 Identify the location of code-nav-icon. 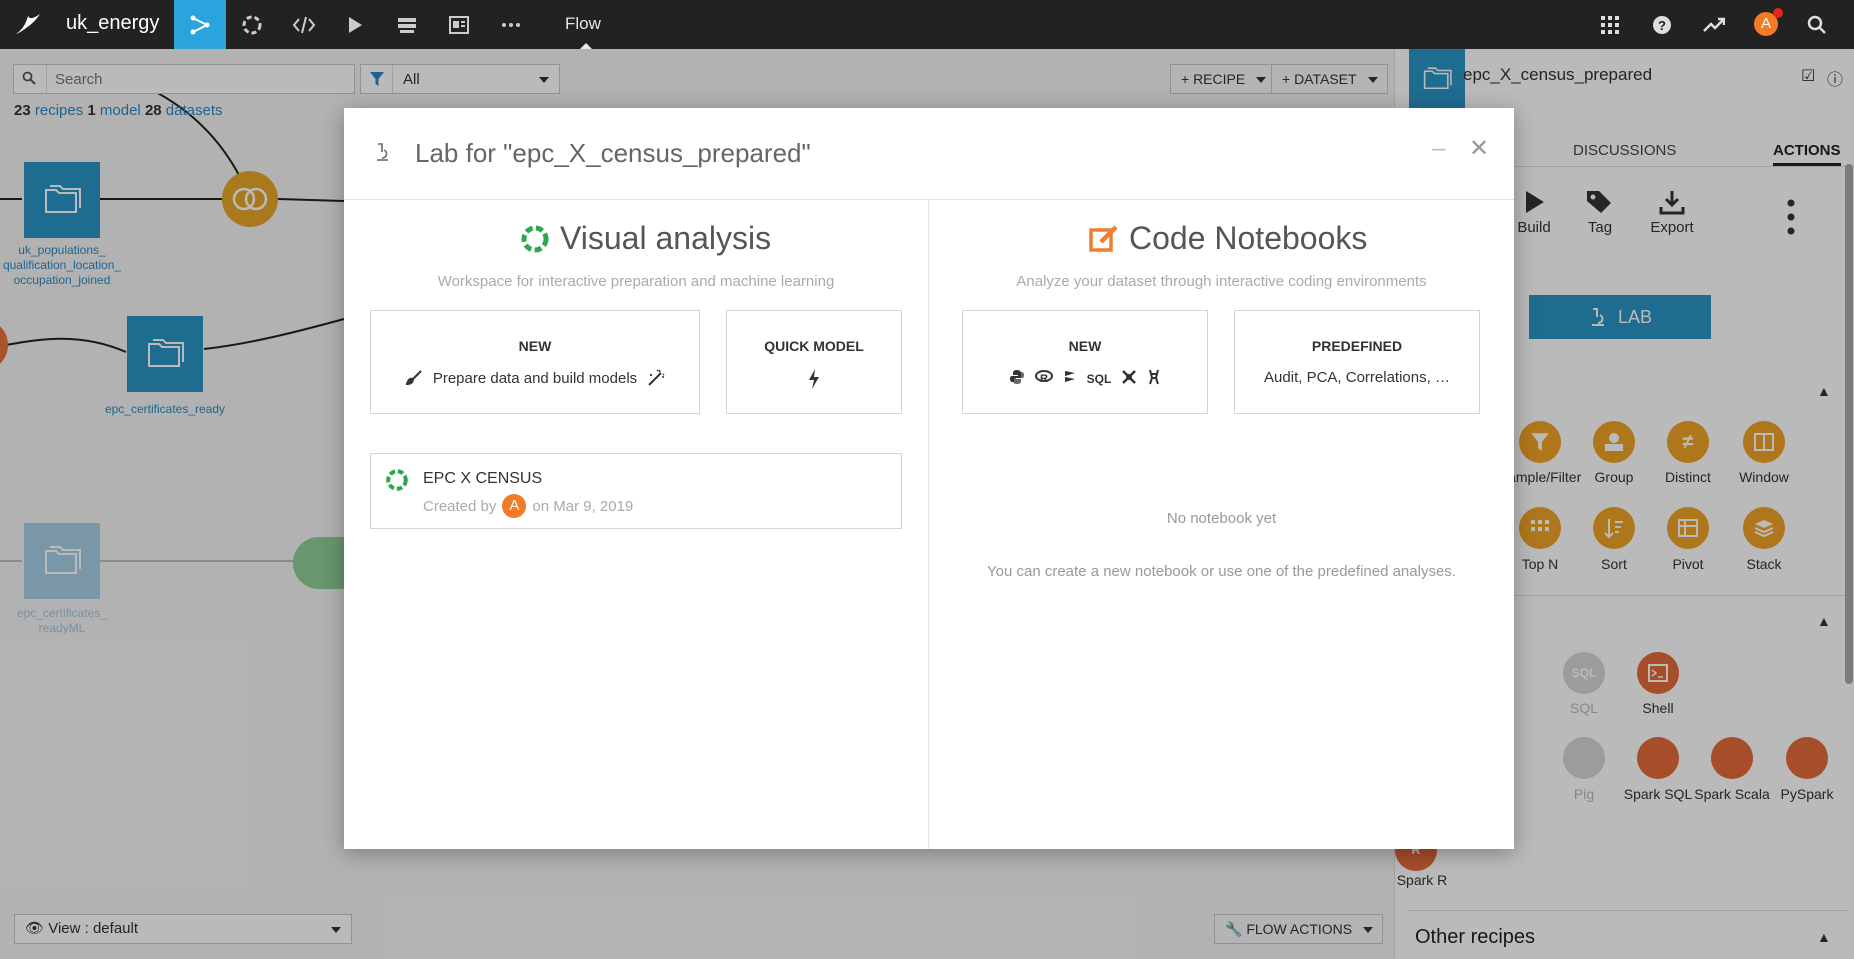
(304, 24).